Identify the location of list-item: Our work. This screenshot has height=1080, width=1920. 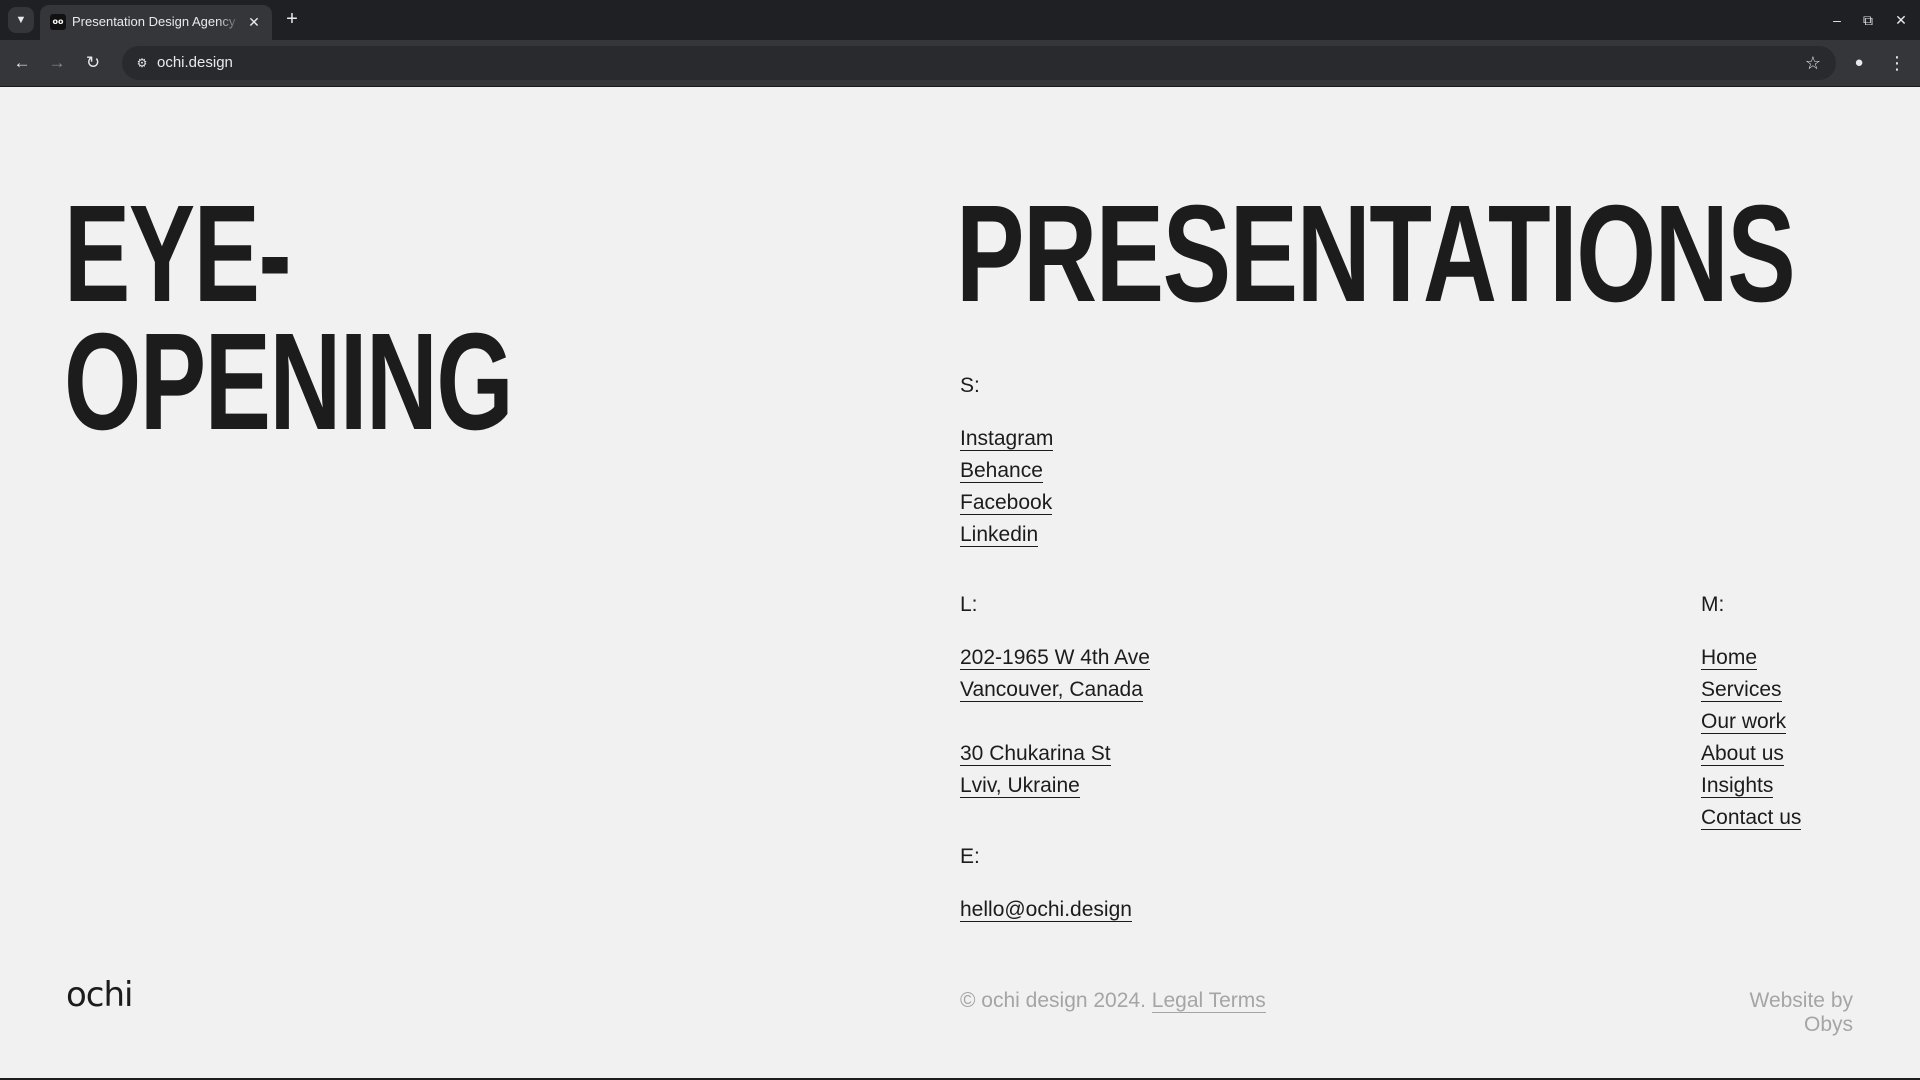
(1751, 725).